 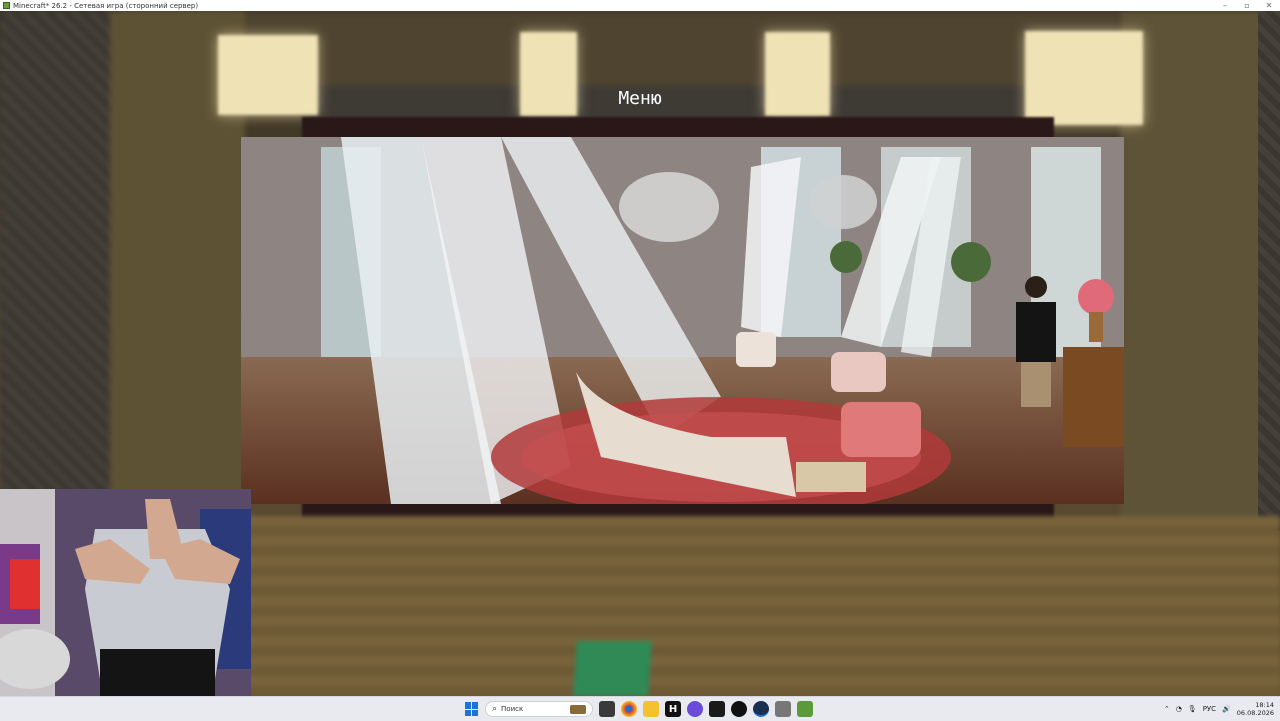 What do you see at coordinates (578, 709) in the screenshot?
I see `search-highlight-icon` at bounding box center [578, 709].